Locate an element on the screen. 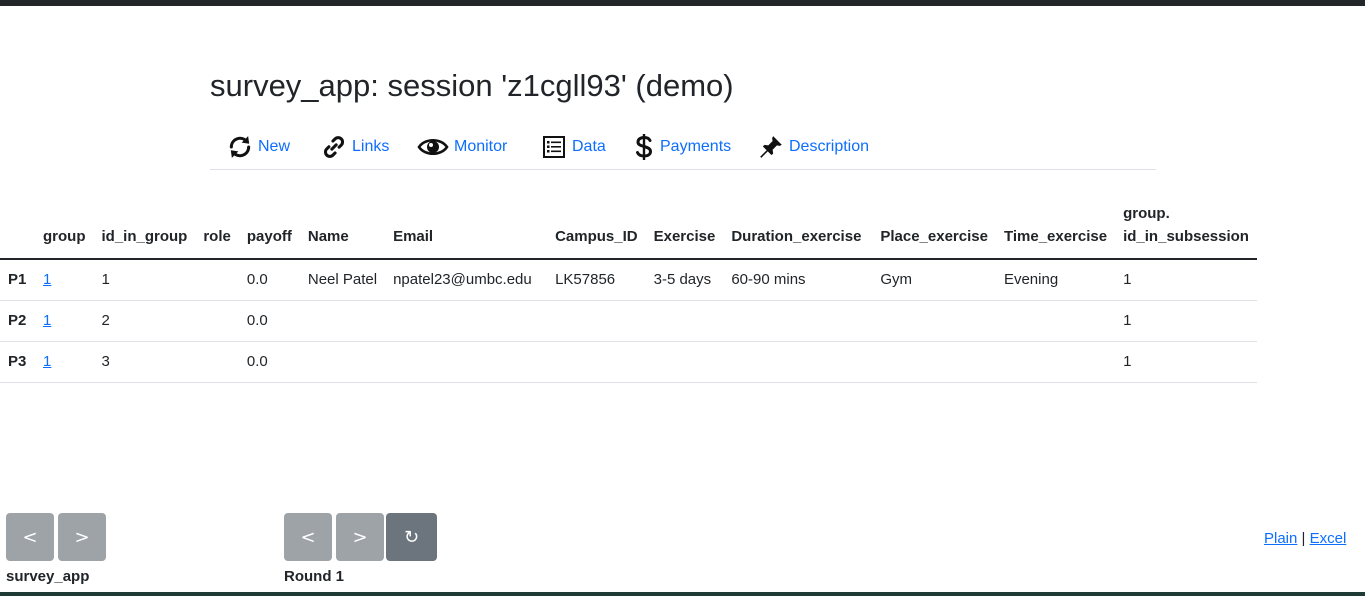 This screenshot has height=596, width=1365. participant-code: P3 is located at coordinates (17, 362).